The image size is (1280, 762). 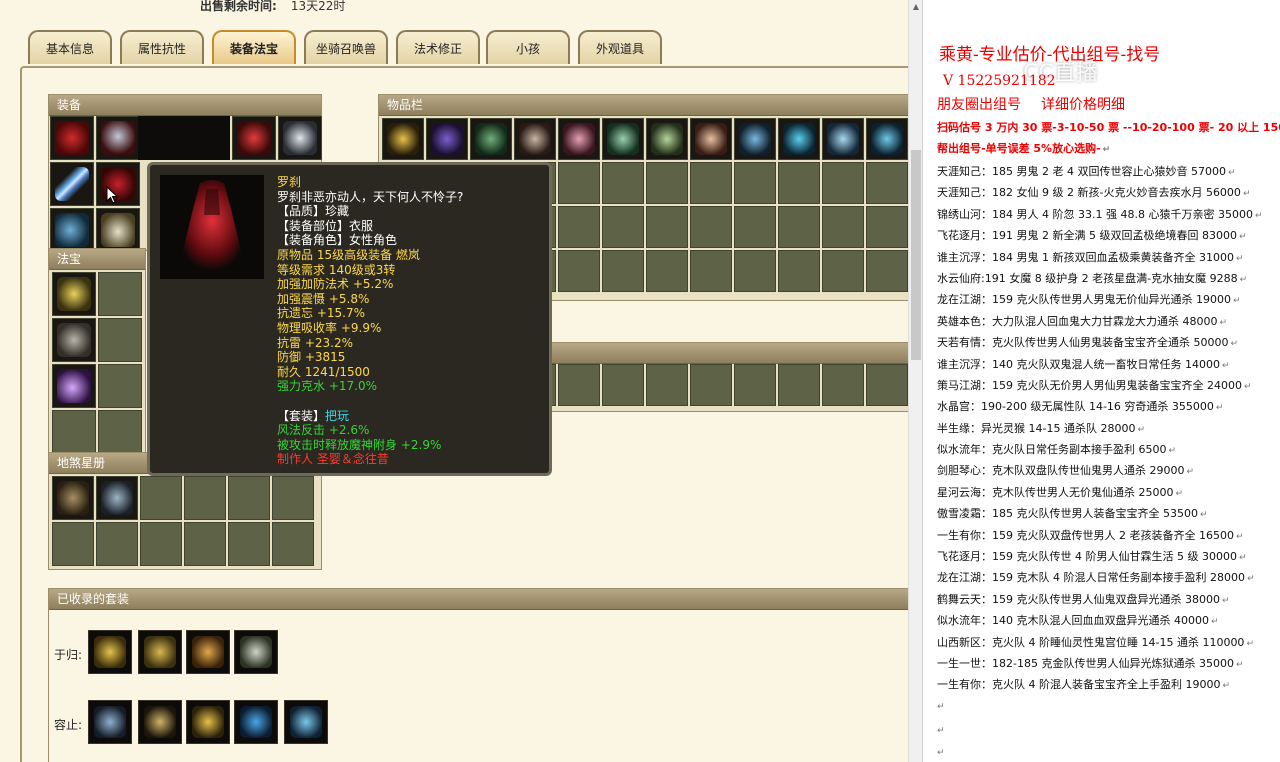 What do you see at coordinates (346, 47) in the screenshot?
I see `tab-mounts: 坐骑召唤兽` at bounding box center [346, 47].